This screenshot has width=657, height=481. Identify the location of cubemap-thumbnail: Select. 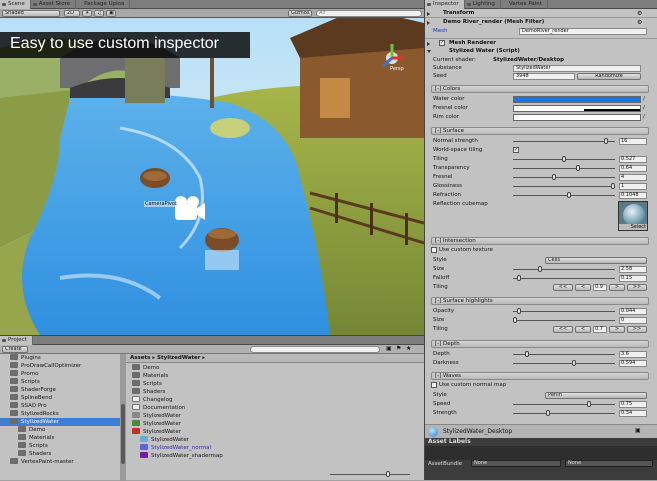
(633, 216).